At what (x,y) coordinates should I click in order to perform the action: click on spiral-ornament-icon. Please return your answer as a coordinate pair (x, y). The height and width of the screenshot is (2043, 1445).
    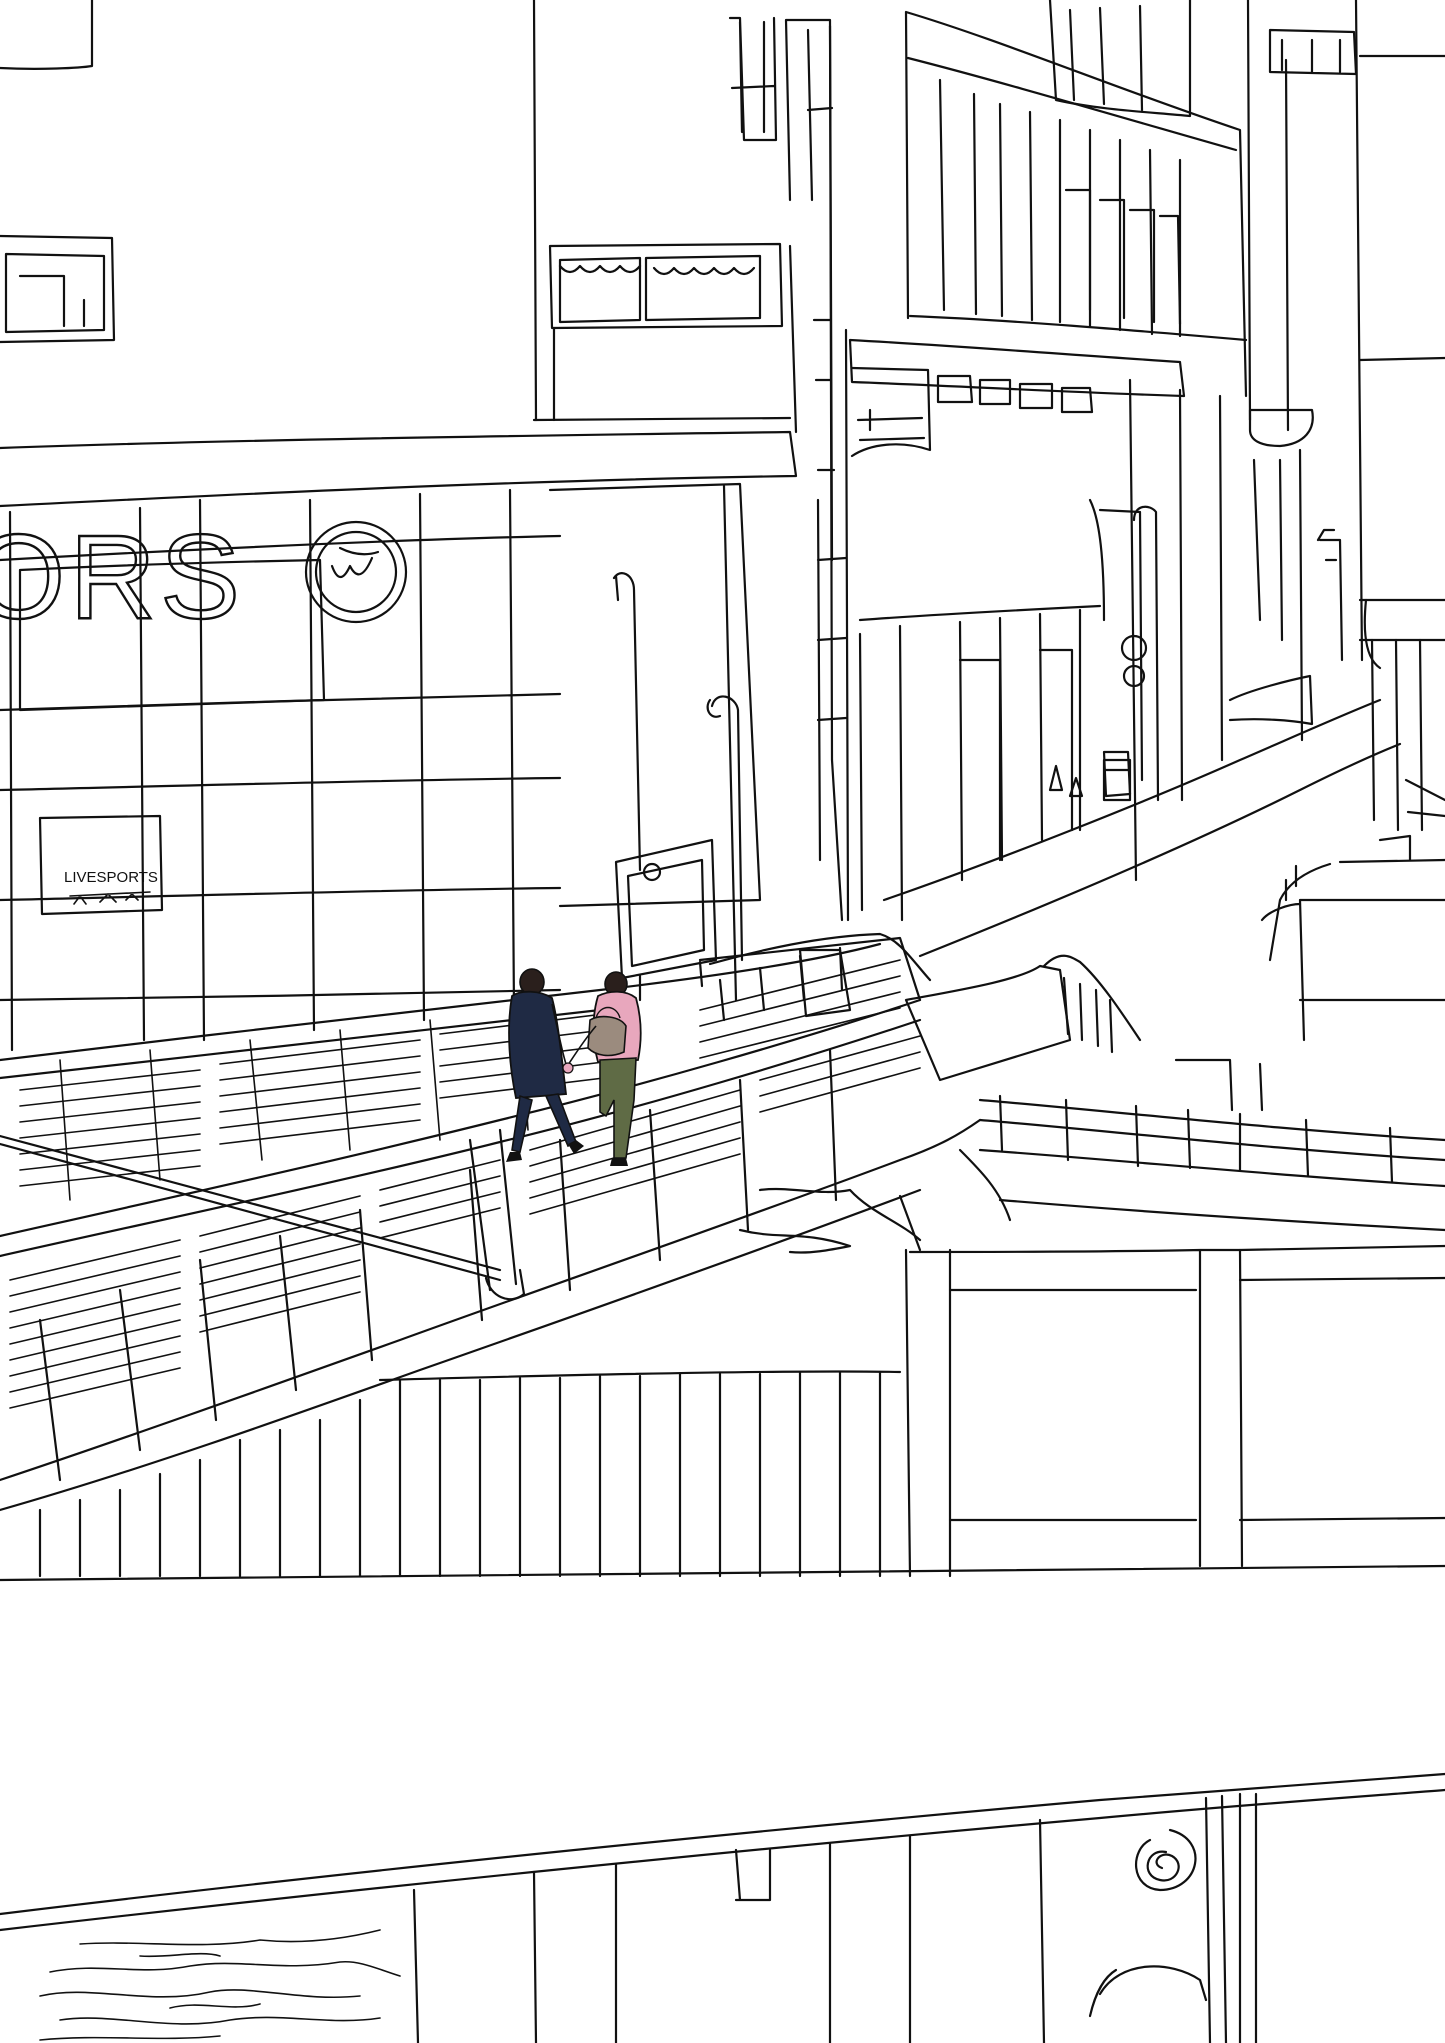
    Looking at the image, I should click on (1166, 1860).